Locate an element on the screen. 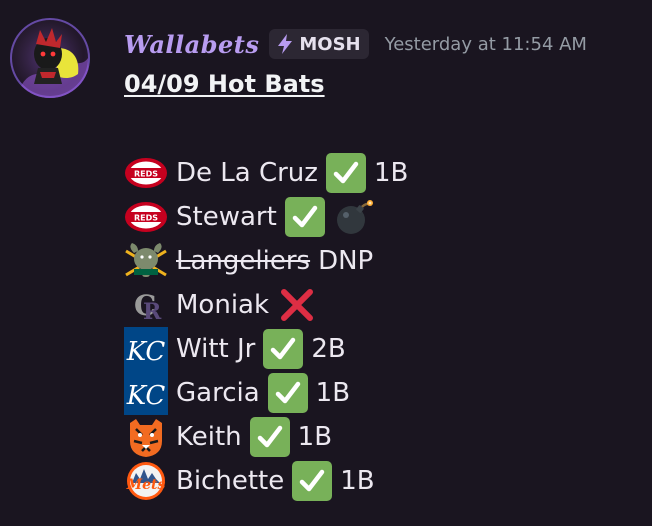 The width and height of the screenshot is (652, 526). svg-text: Mets is located at coordinates (146, 485).